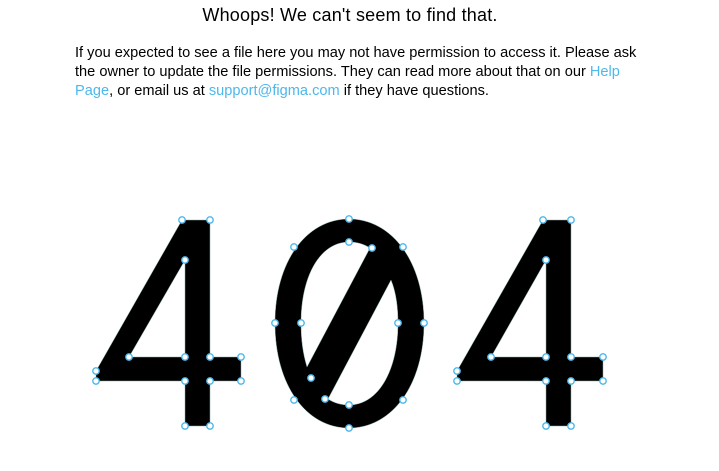  What do you see at coordinates (350, 15) in the screenshot?
I see `error-heading: Whoops! We can't seem to find that.` at bounding box center [350, 15].